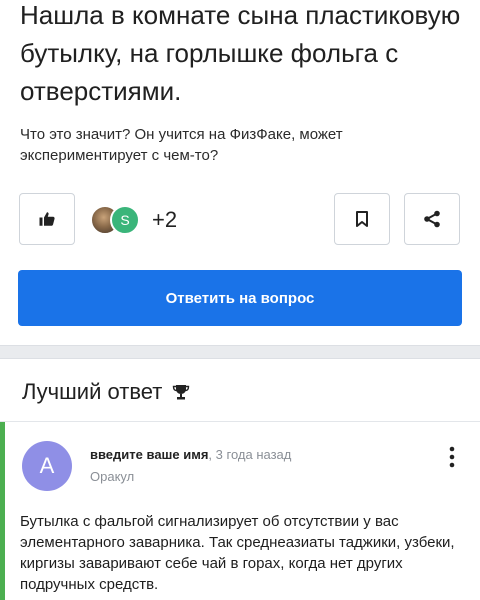 The height and width of the screenshot is (600, 480). I want to click on more-vertical-icon, so click(452, 457).